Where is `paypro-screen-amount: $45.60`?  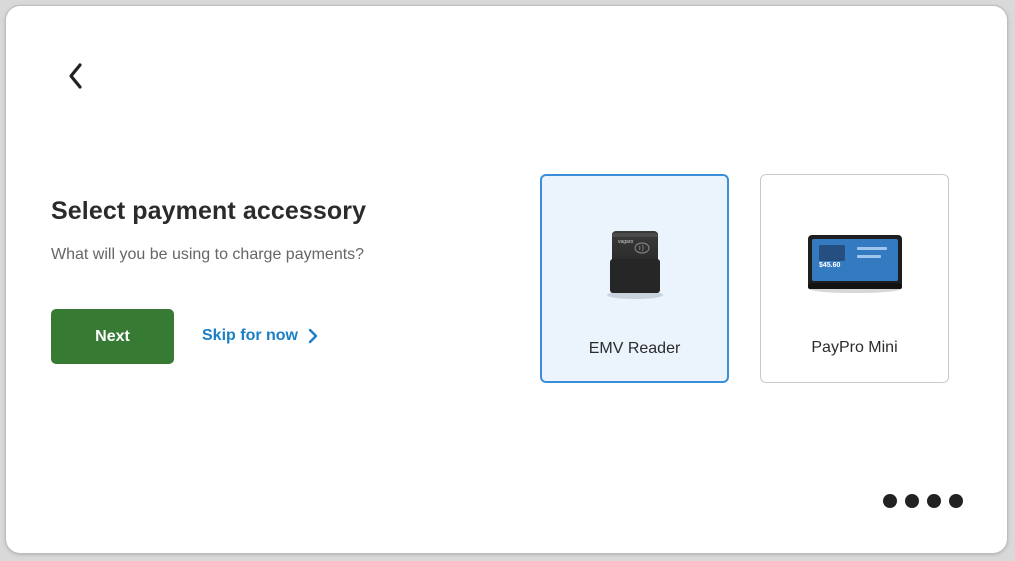 paypro-screen-amount: $45.60 is located at coordinates (830, 265).